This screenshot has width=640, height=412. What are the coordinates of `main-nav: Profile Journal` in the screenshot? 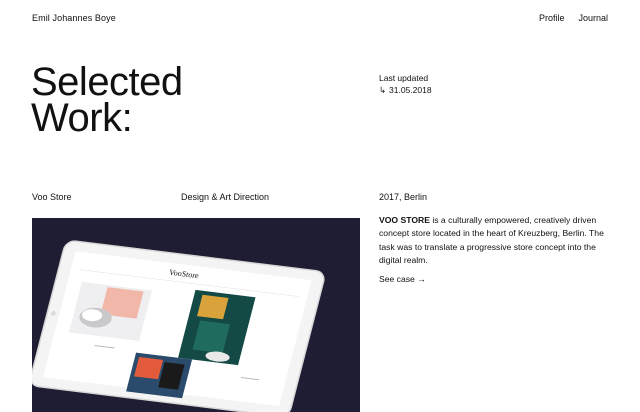 It's located at (573, 18).